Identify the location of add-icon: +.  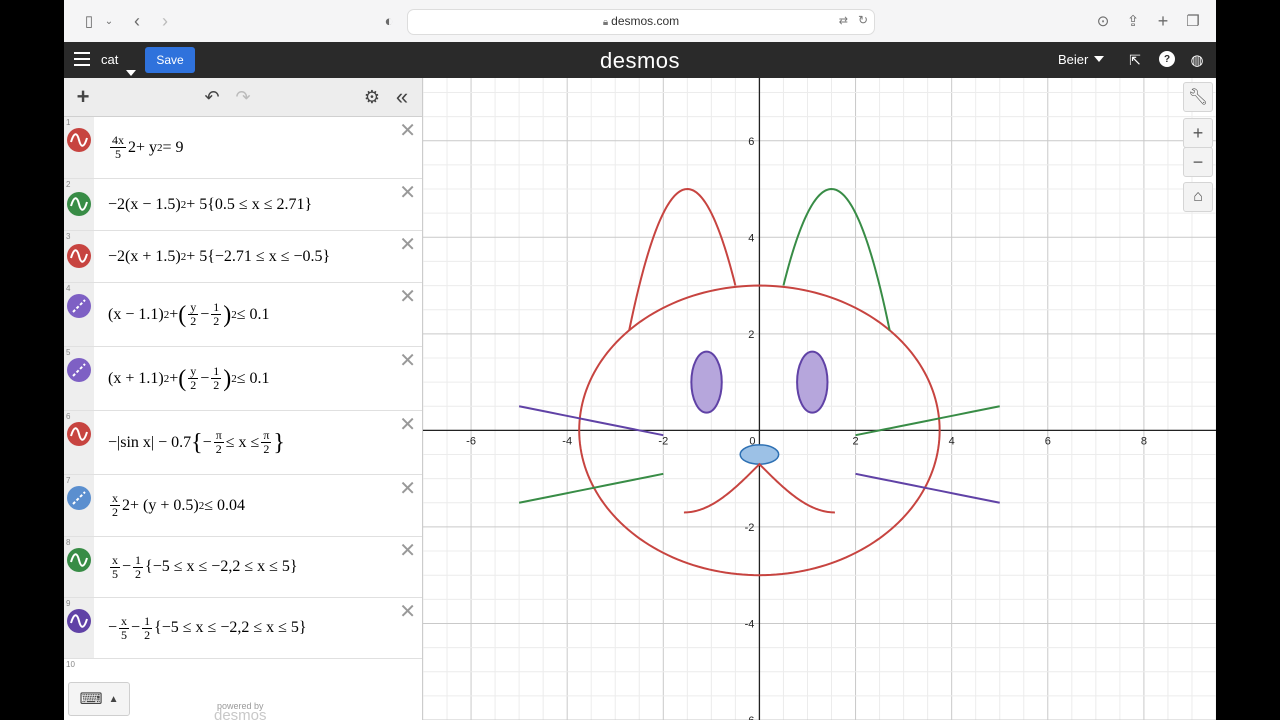
(83, 96).